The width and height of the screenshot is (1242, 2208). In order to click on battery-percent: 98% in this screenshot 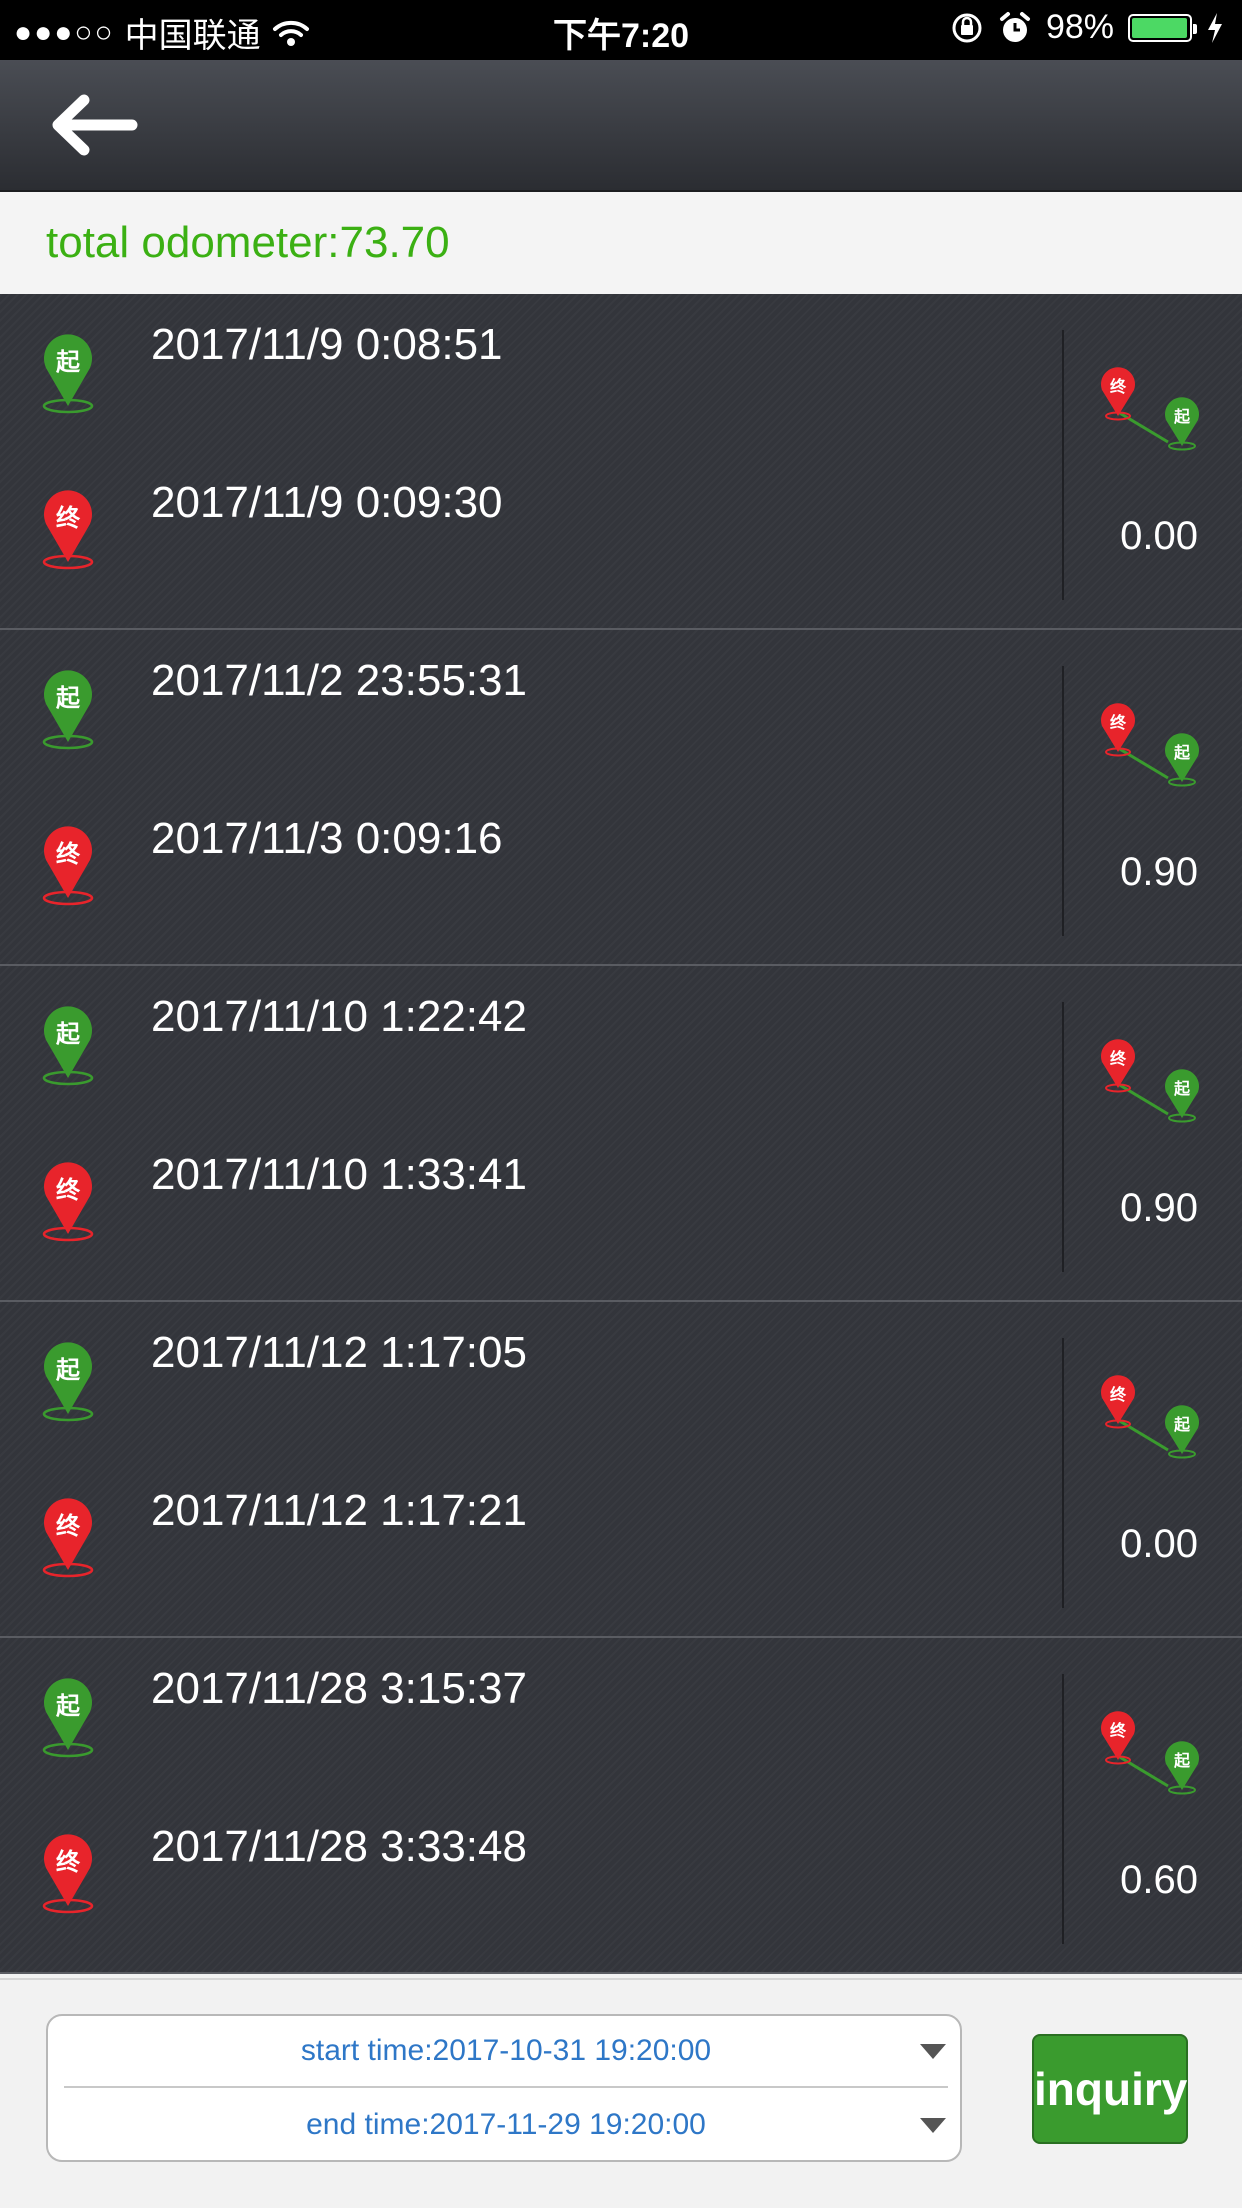, I will do `click(1079, 27)`.